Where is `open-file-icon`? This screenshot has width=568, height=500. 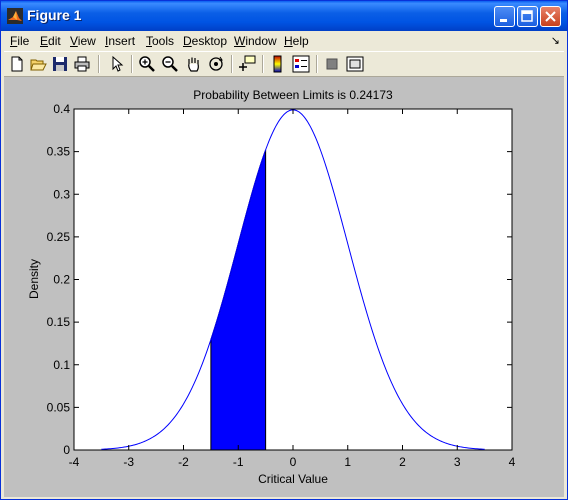
open-file-icon is located at coordinates (38, 64).